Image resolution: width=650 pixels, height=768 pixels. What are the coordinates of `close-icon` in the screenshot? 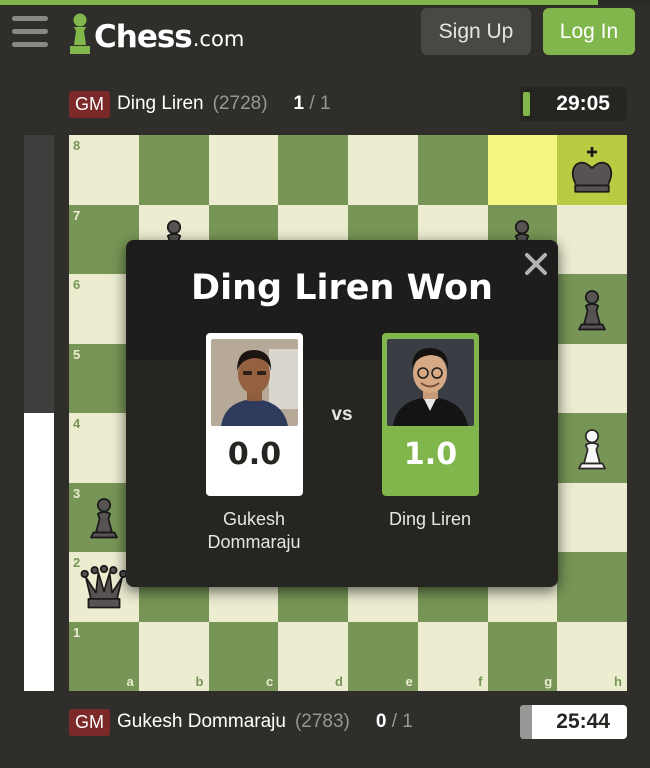 It's located at (536, 264).